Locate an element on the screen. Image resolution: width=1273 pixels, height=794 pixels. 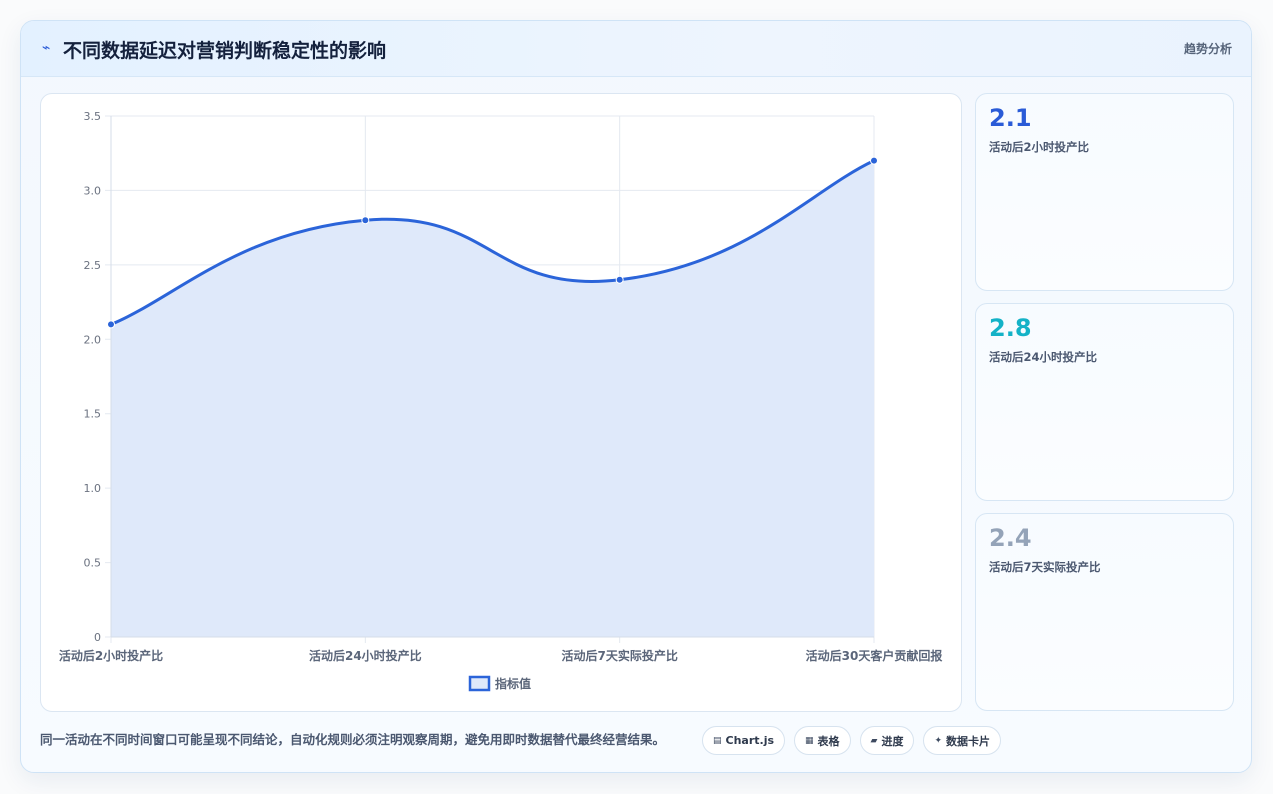
y-tick-label: 1.0 is located at coordinates (93, 488).